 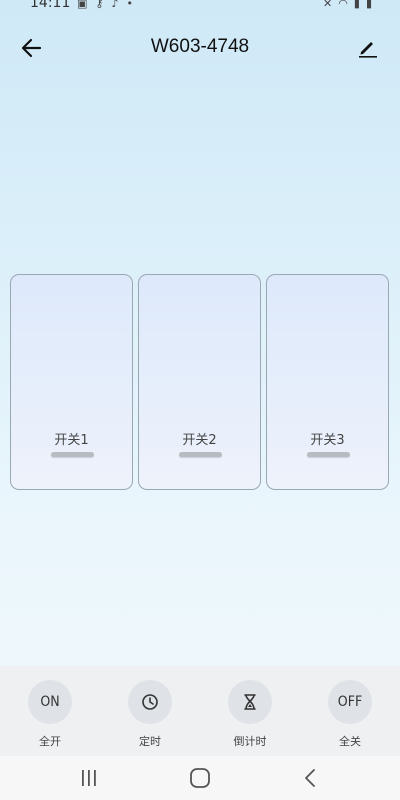 What do you see at coordinates (199, 440) in the screenshot?
I see `switch-label: 开关2` at bounding box center [199, 440].